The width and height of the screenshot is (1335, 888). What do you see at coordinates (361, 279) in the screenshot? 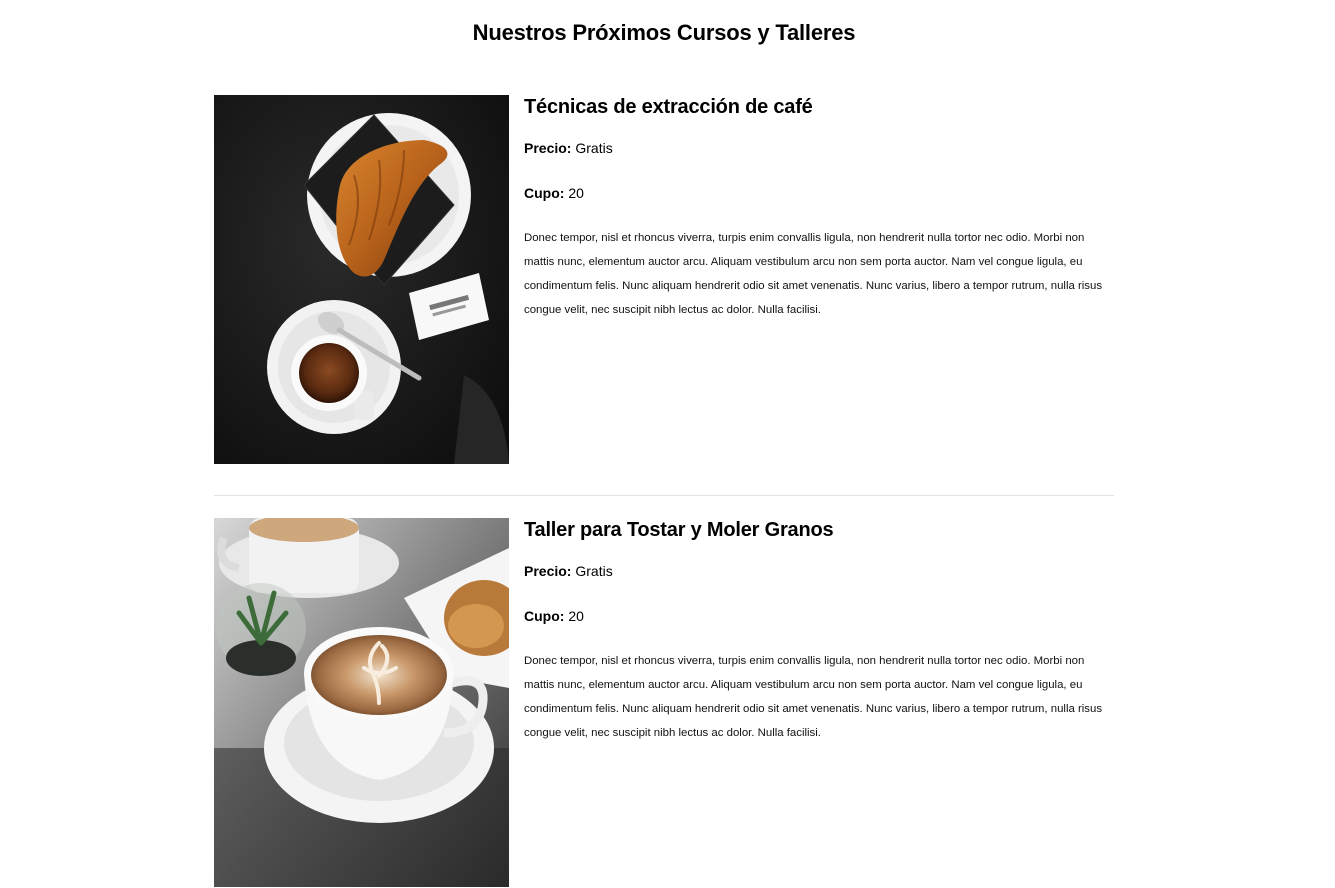
I see `course-image-croissant-espresso` at bounding box center [361, 279].